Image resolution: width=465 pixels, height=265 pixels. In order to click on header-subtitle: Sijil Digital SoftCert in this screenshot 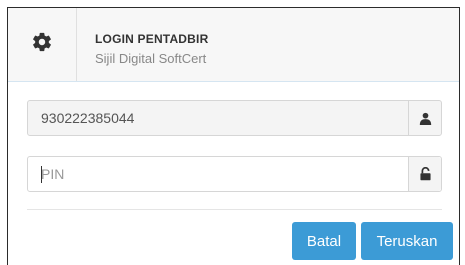, I will do `click(151, 58)`.